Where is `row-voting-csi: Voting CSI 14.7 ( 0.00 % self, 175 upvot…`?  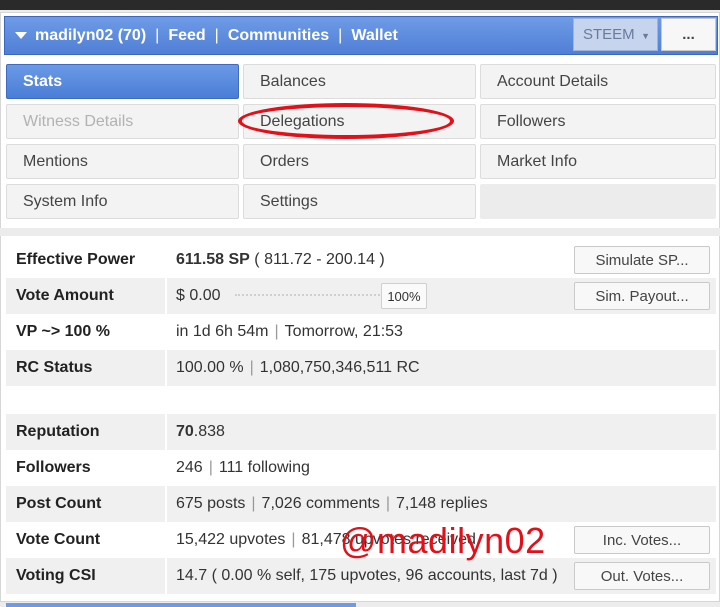
row-voting-csi: Voting CSI 14.7 ( 0.00 % self, 175 upvot… is located at coordinates (361, 576).